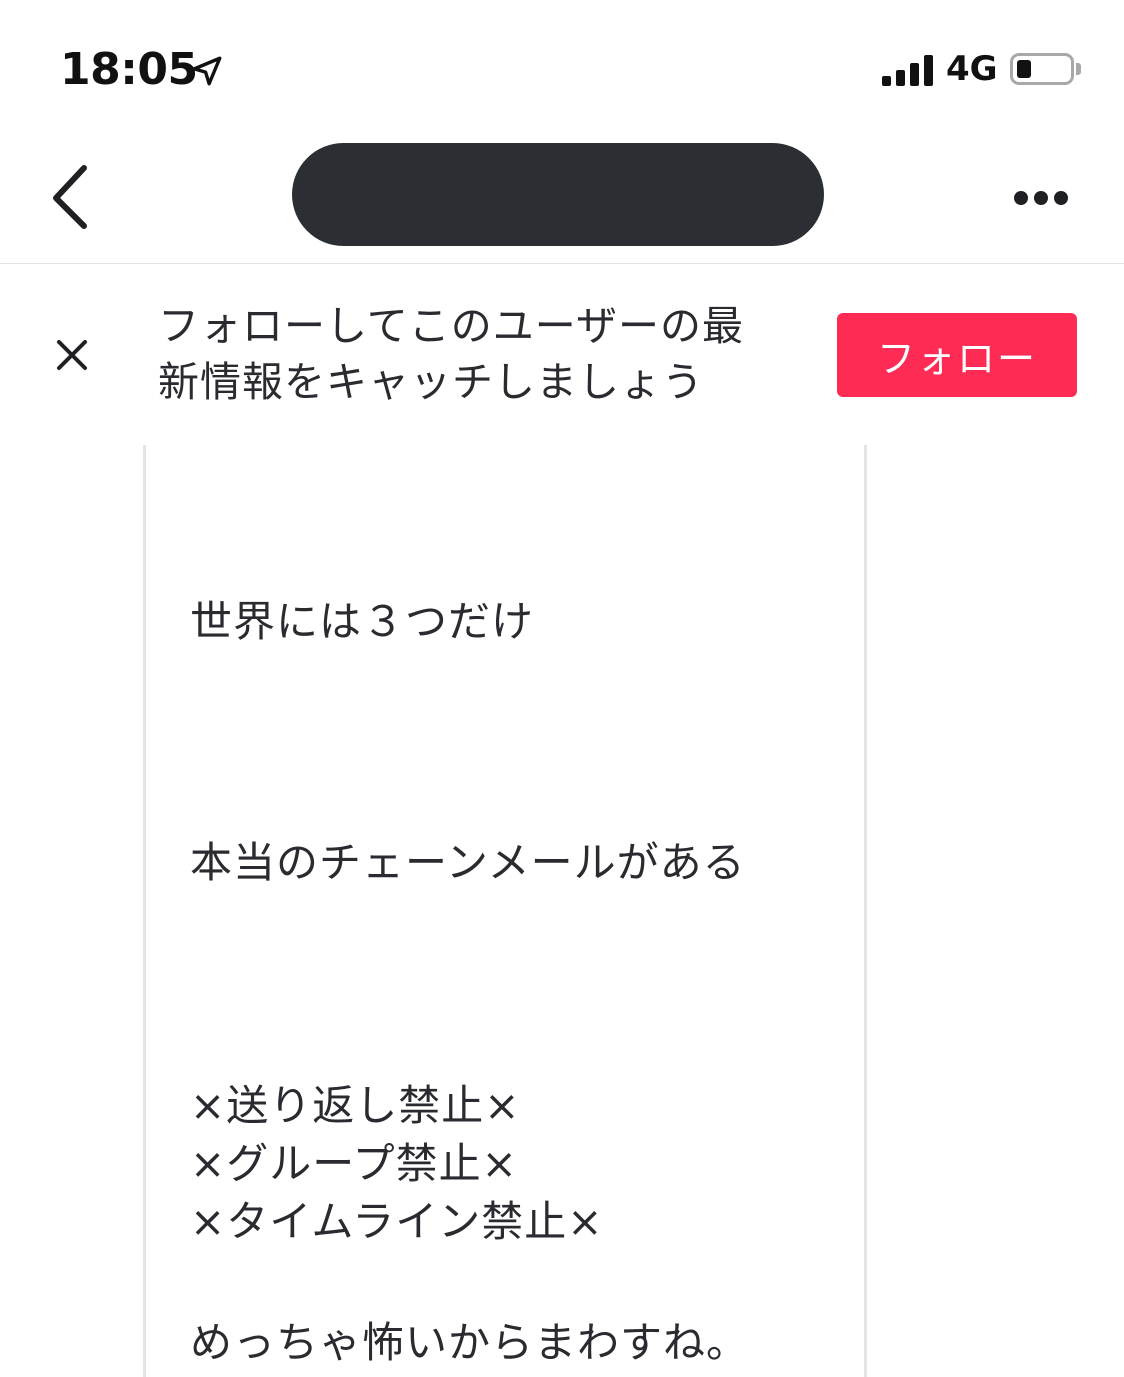 The height and width of the screenshot is (1377, 1124). Describe the element at coordinates (470, 1342) in the screenshot. I see `note-line: めっちゃ怖いからまわすね。` at that location.